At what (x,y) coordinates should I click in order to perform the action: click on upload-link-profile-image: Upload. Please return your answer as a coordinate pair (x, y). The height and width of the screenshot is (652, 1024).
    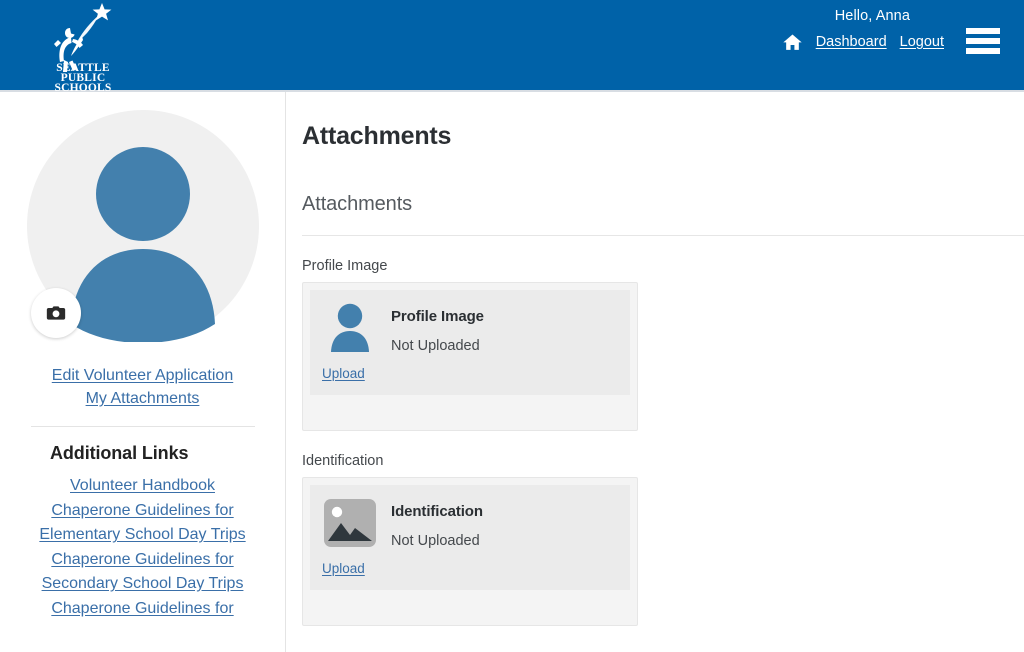
    Looking at the image, I should click on (343, 374).